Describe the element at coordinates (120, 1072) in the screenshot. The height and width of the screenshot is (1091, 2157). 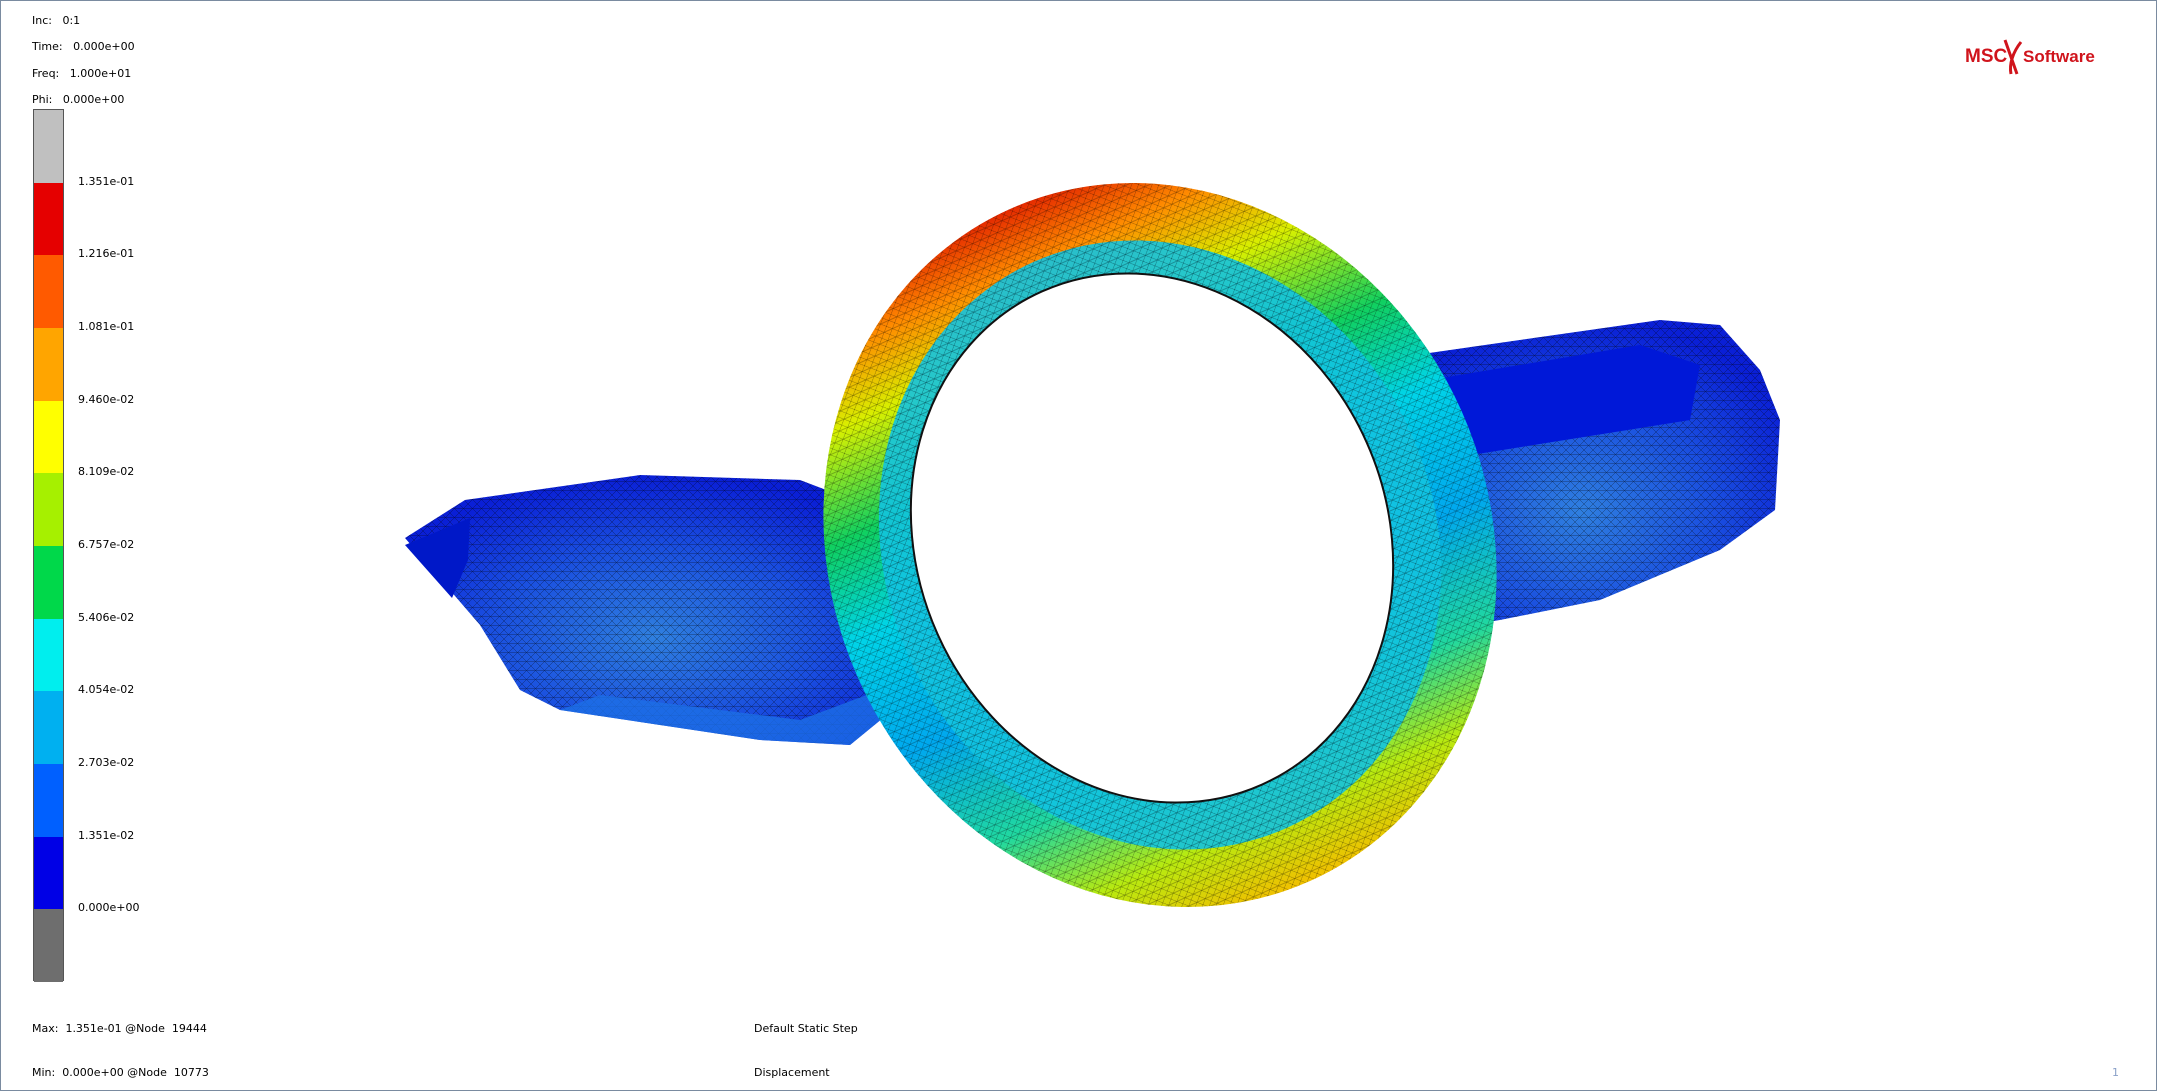
I see `min-value-label: Min: 0.000e+00 @Node 10773` at that location.